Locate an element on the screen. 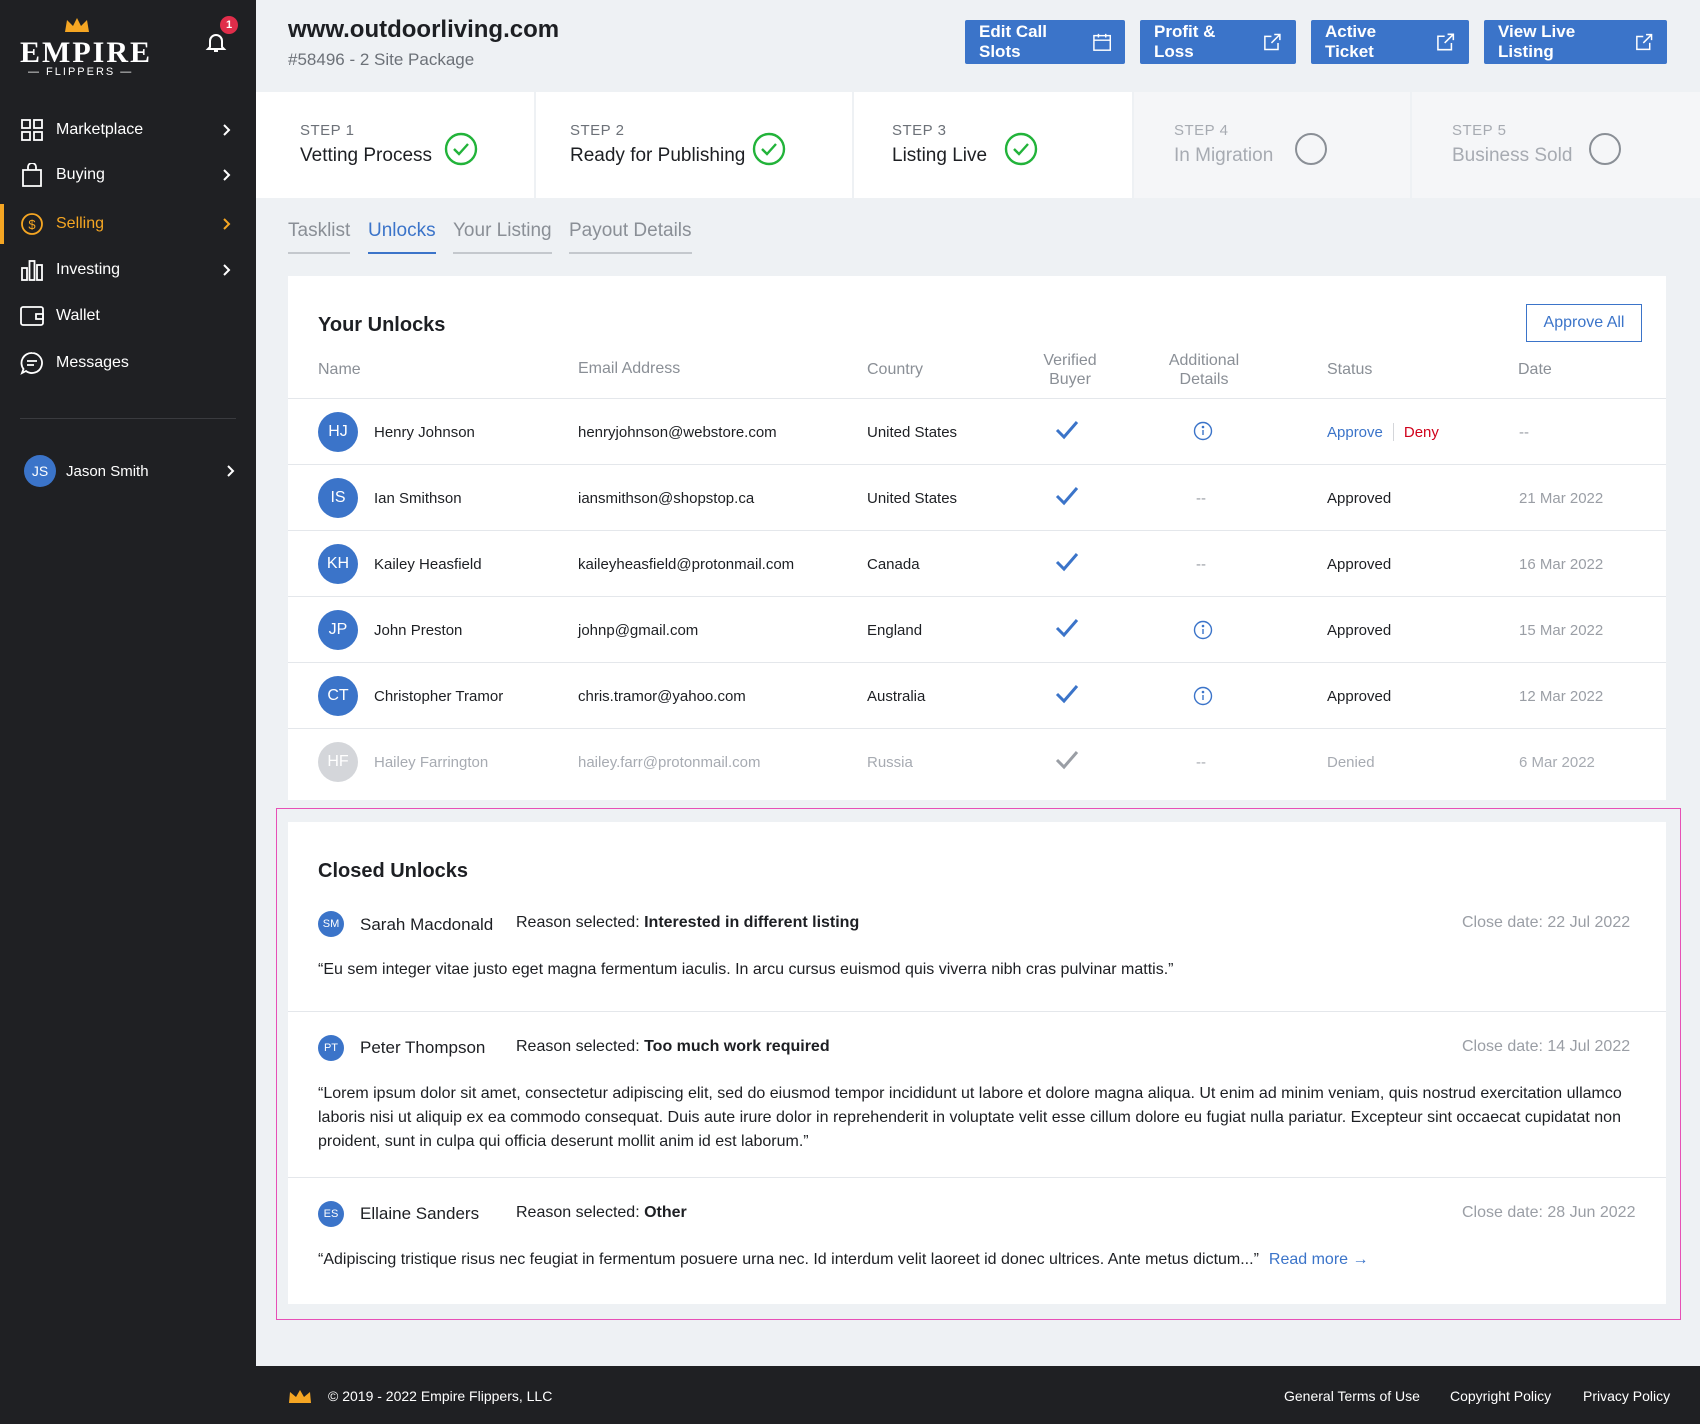 The width and height of the screenshot is (1700, 1424). status-actions: Approve Deny is located at coordinates (1383, 432).